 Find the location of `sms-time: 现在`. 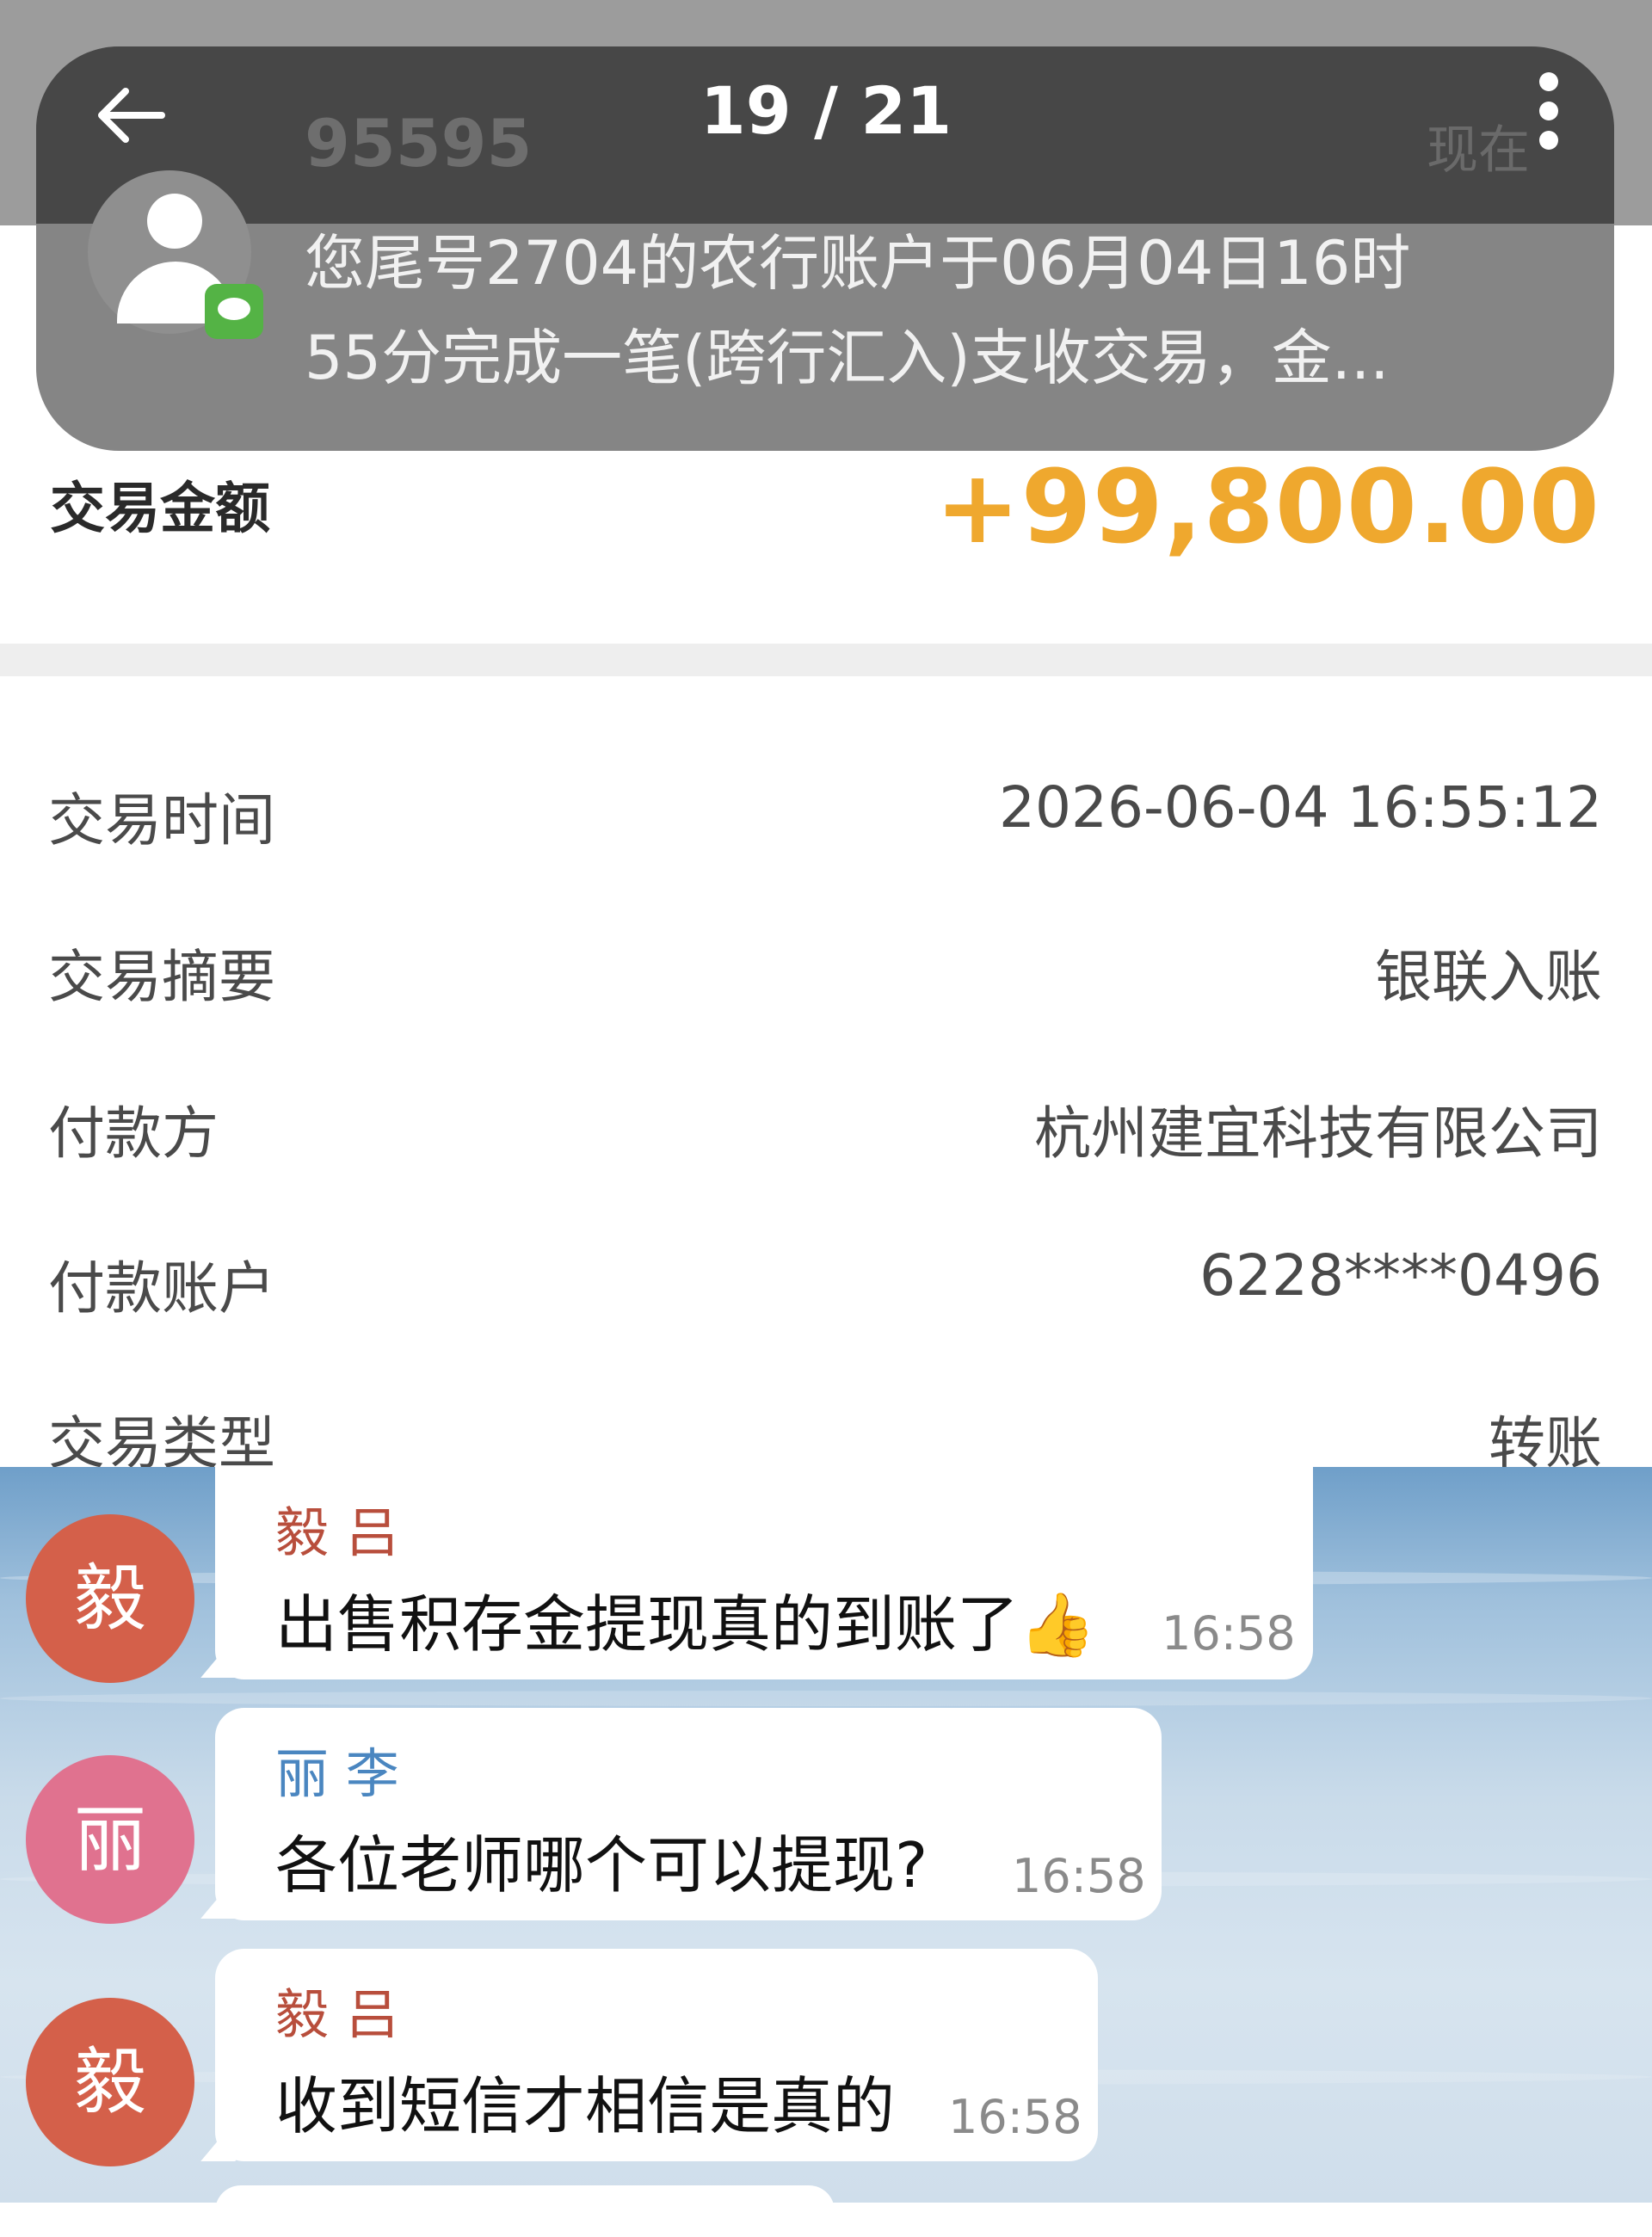

sms-time: 现在 is located at coordinates (1478, 150).